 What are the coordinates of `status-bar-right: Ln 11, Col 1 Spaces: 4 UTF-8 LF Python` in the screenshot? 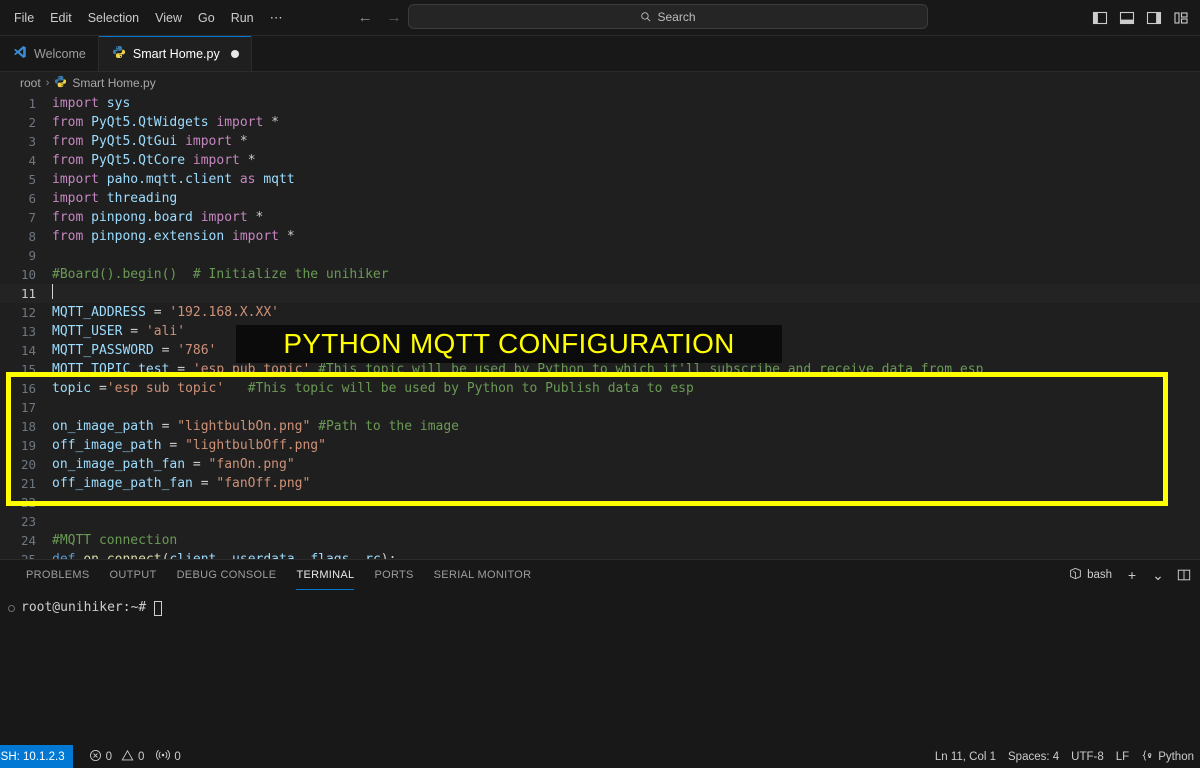 It's located at (1064, 756).